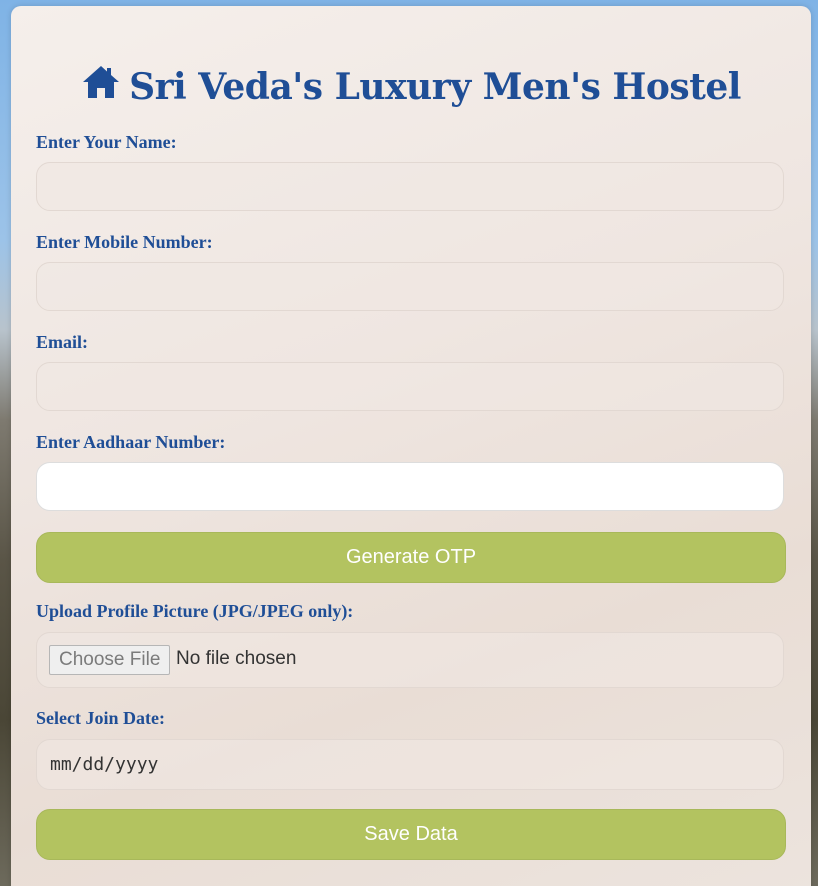  Describe the element at coordinates (411, 834) in the screenshot. I see `save-data-button: Save Data` at that location.